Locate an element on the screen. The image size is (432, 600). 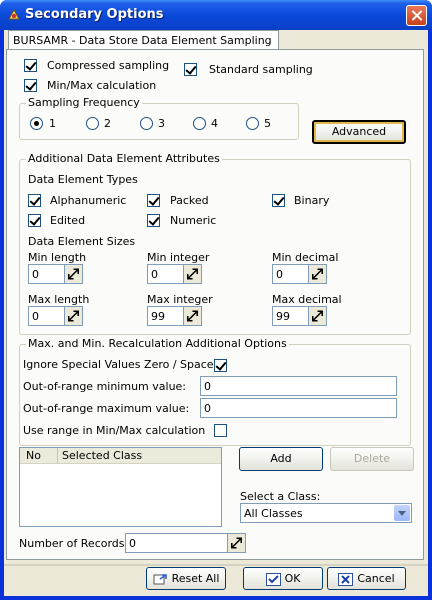
min-decimal-spinner: 0 is located at coordinates (299, 274).